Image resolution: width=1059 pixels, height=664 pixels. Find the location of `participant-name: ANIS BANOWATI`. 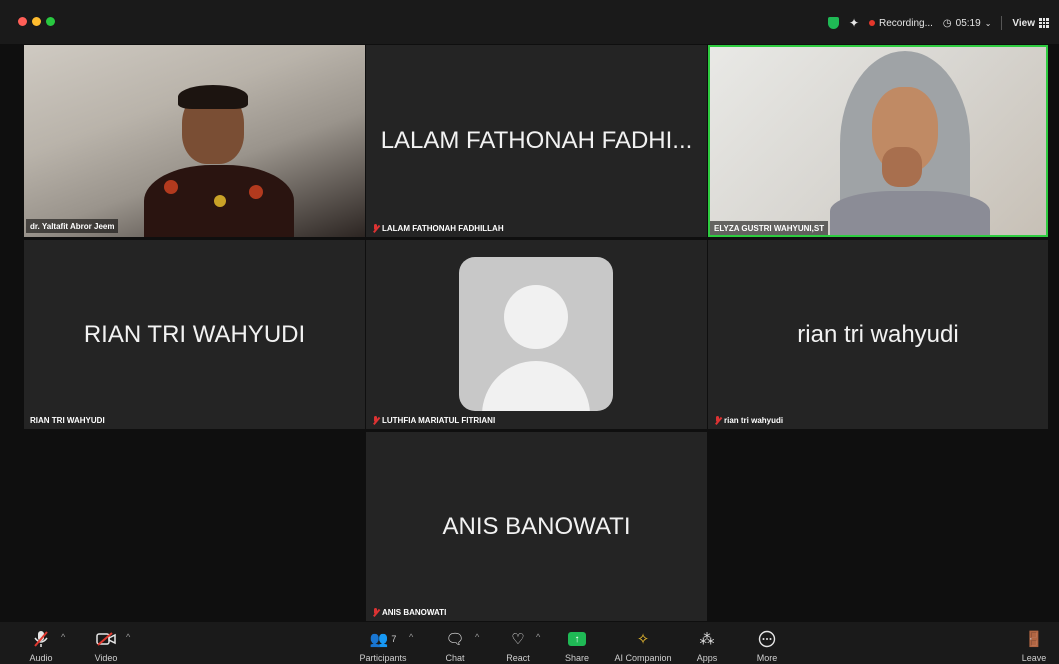

participant-name: ANIS BANOWATI is located at coordinates (414, 612).